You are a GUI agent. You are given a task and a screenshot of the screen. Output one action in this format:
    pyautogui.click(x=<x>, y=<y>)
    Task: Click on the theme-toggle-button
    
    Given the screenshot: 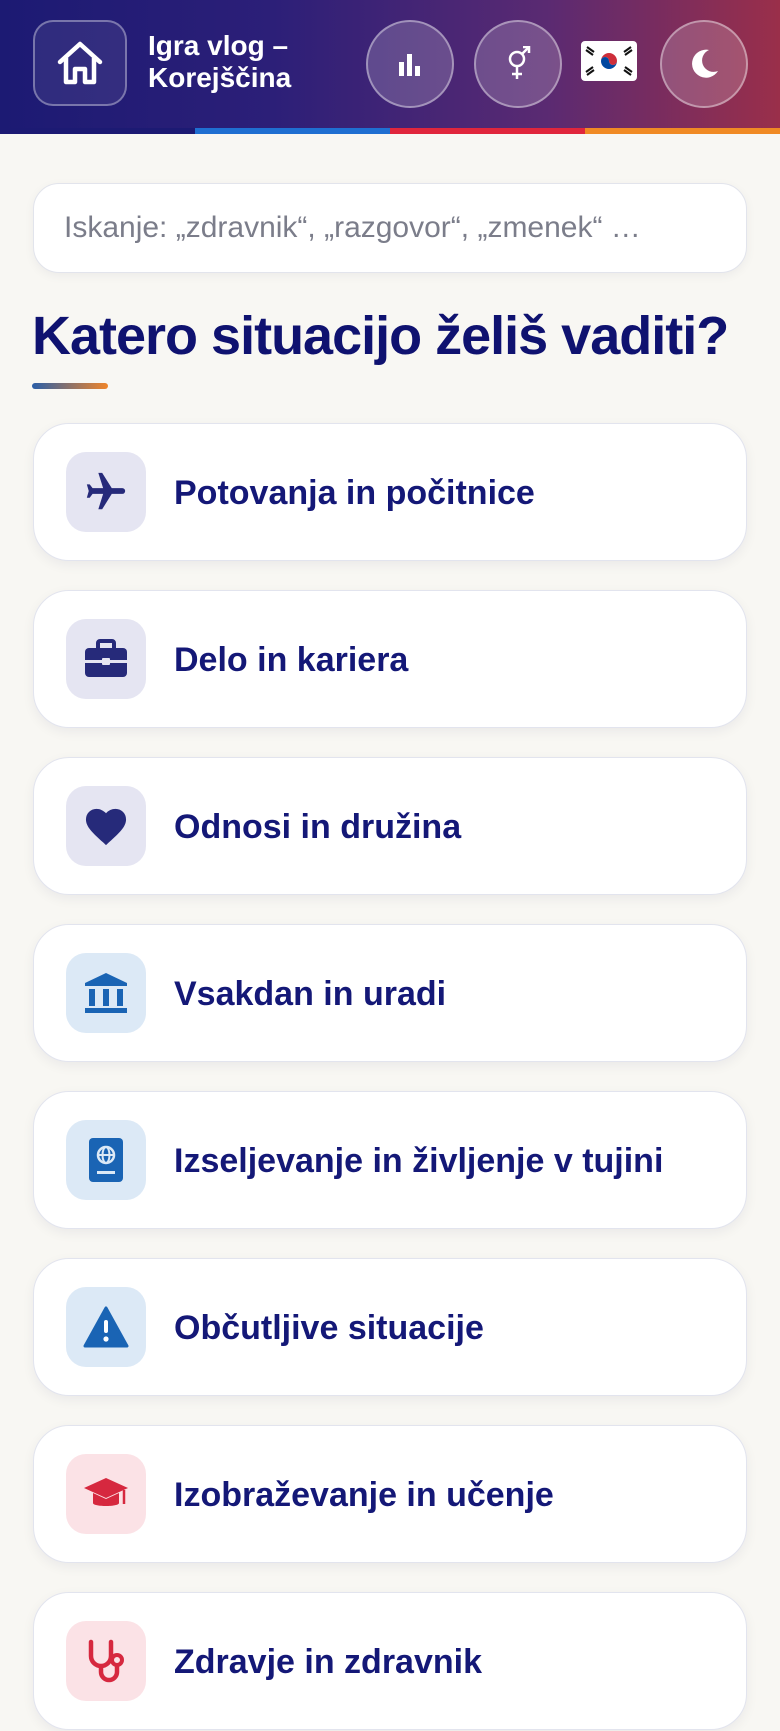 What is the action you would take?
    pyautogui.click(x=704, y=64)
    